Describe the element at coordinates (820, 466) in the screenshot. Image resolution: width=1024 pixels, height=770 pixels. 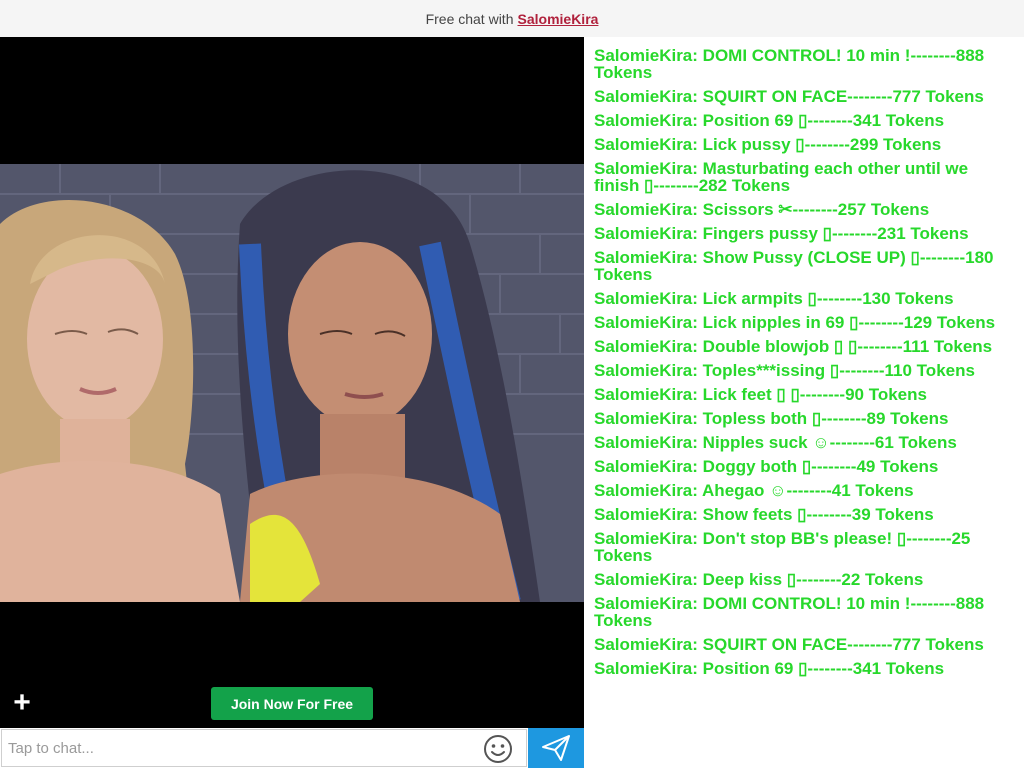
I see `chat-message-text: Doggy both ▯--------49 Tokens` at that location.